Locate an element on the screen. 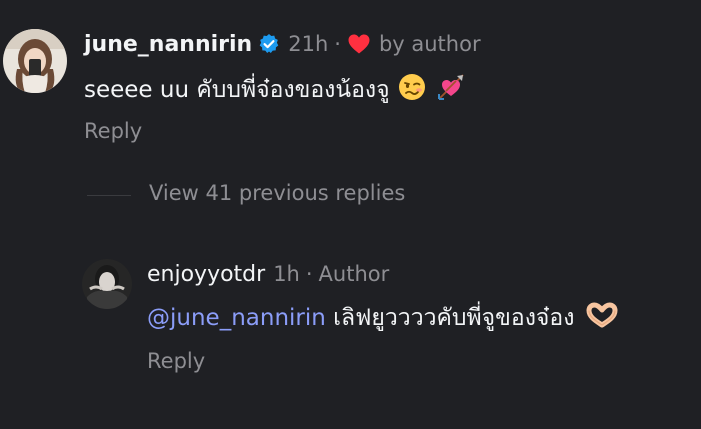 The image size is (701, 429). verified-badge-icon is located at coordinates (269, 44).